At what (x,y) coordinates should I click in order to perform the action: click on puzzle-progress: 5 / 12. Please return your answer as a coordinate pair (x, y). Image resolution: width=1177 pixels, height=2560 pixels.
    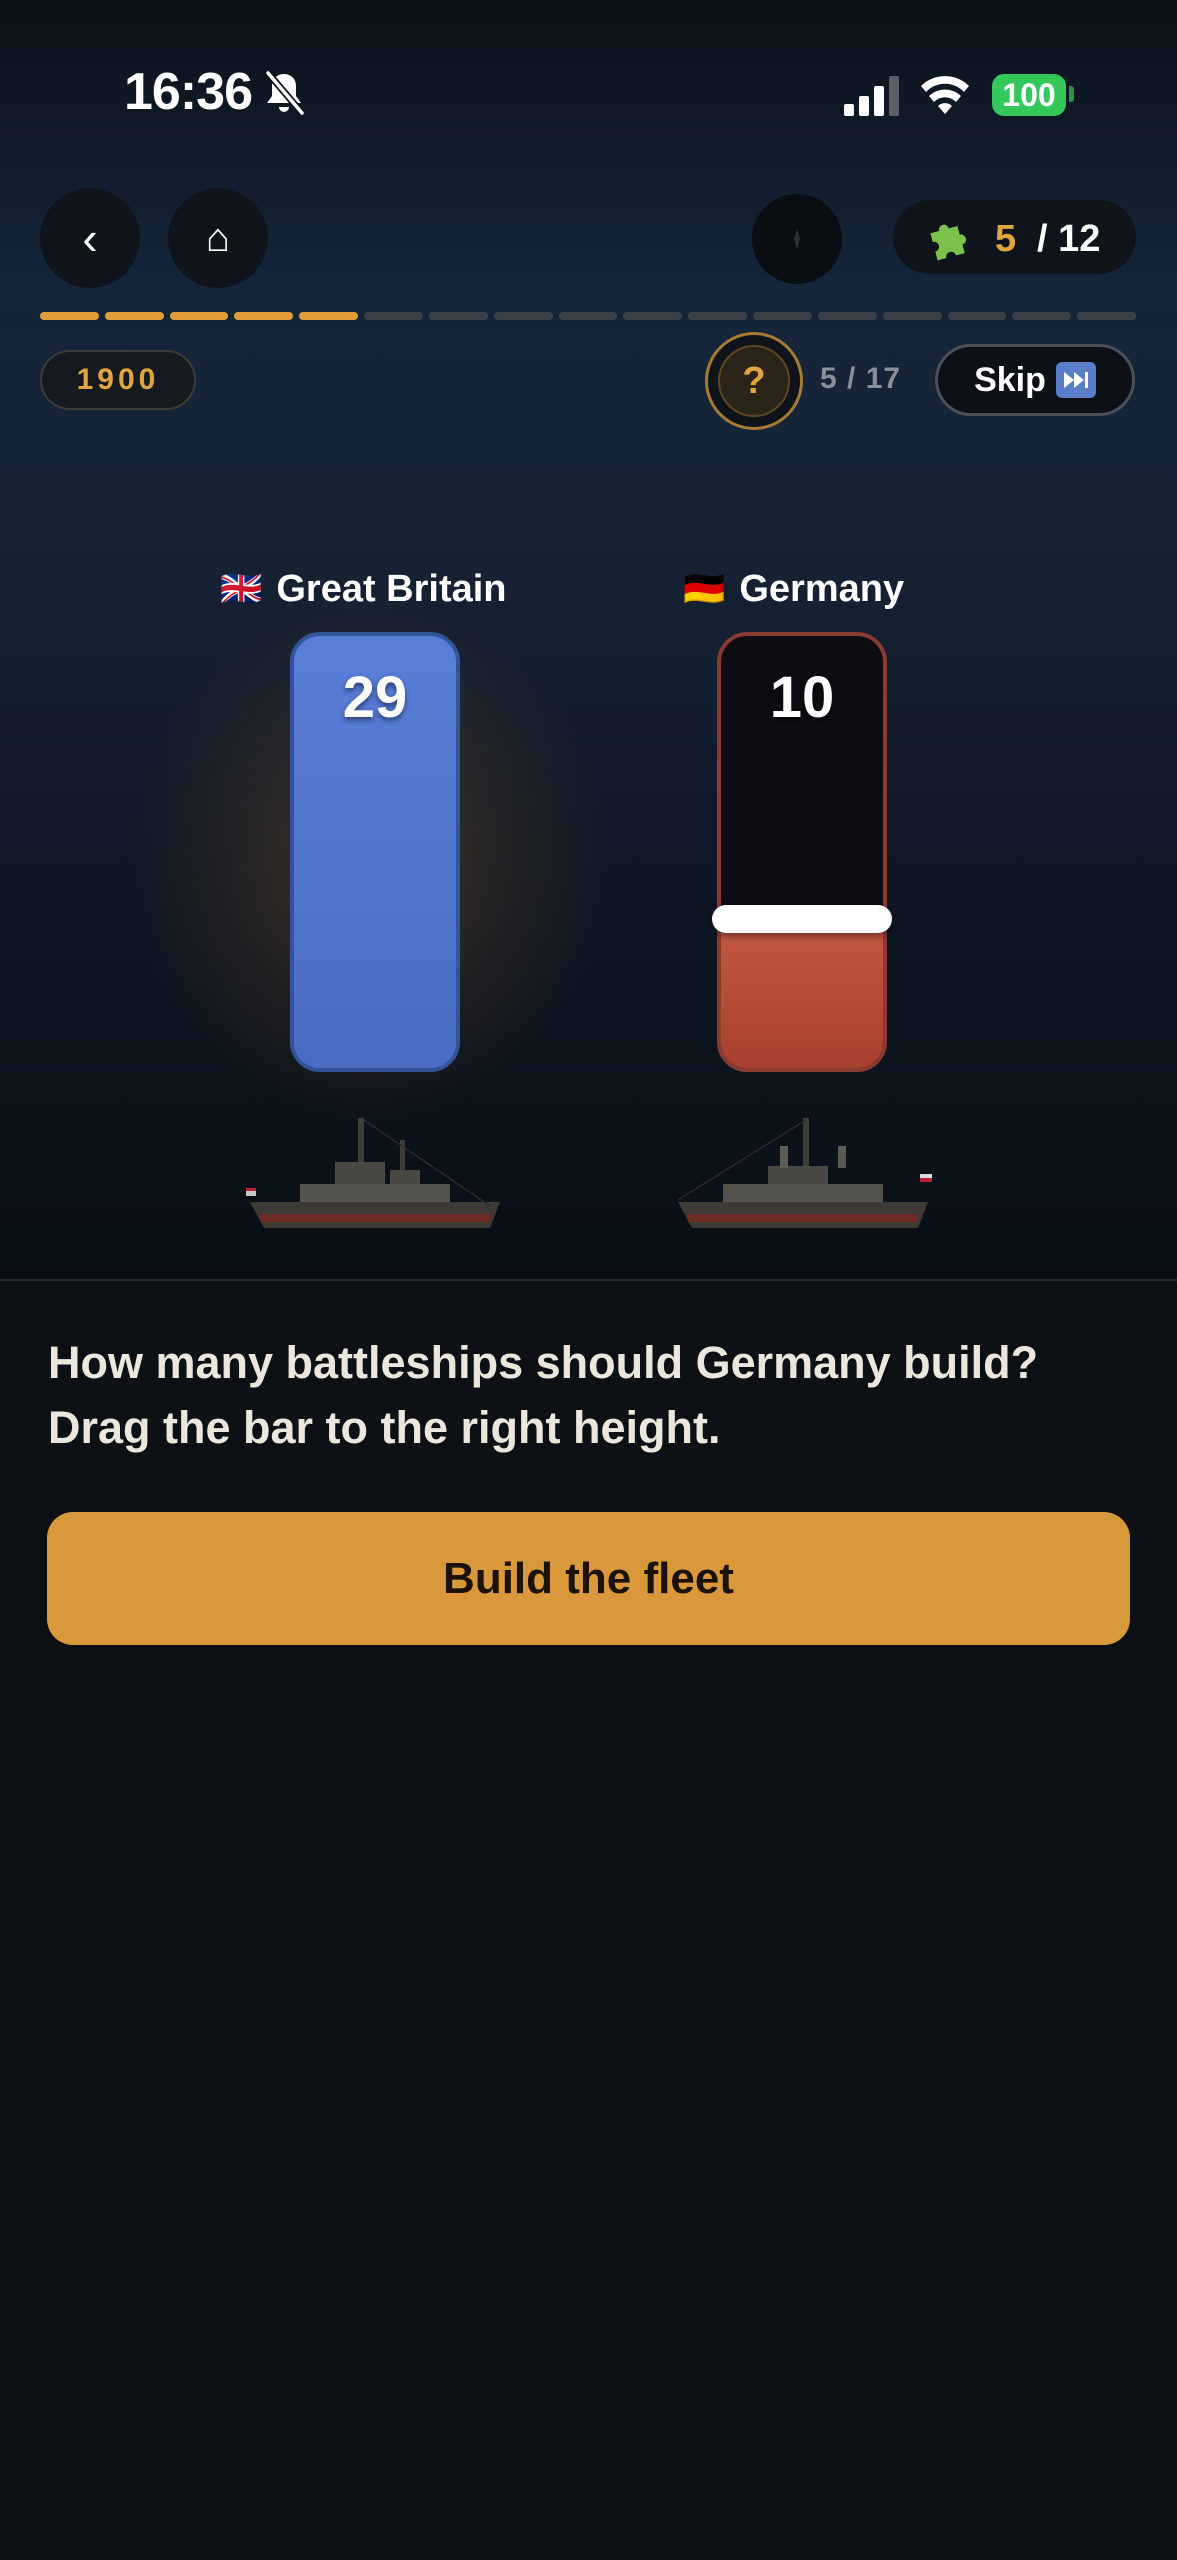
    Looking at the image, I should click on (1014, 237).